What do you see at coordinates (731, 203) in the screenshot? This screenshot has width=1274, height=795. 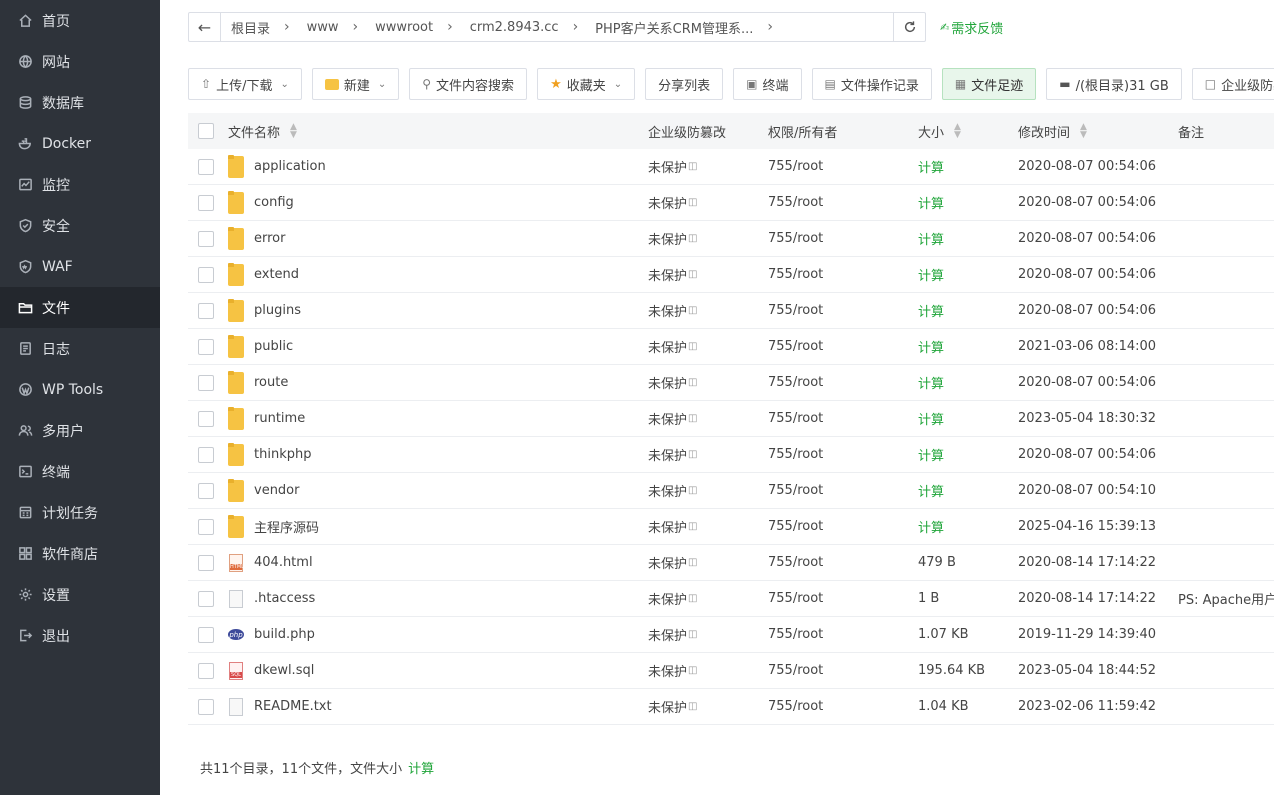 I see `table-row: config 未保护 ◫ 755/root 计算 2020-08-07 00:54:06` at bounding box center [731, 203].